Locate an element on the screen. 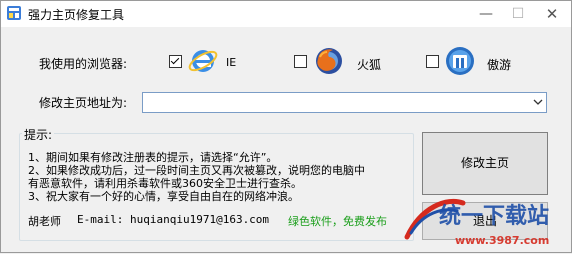 The height and width of the screenshot is (254, 572). ie-icon is located at coordinates (203, 61).